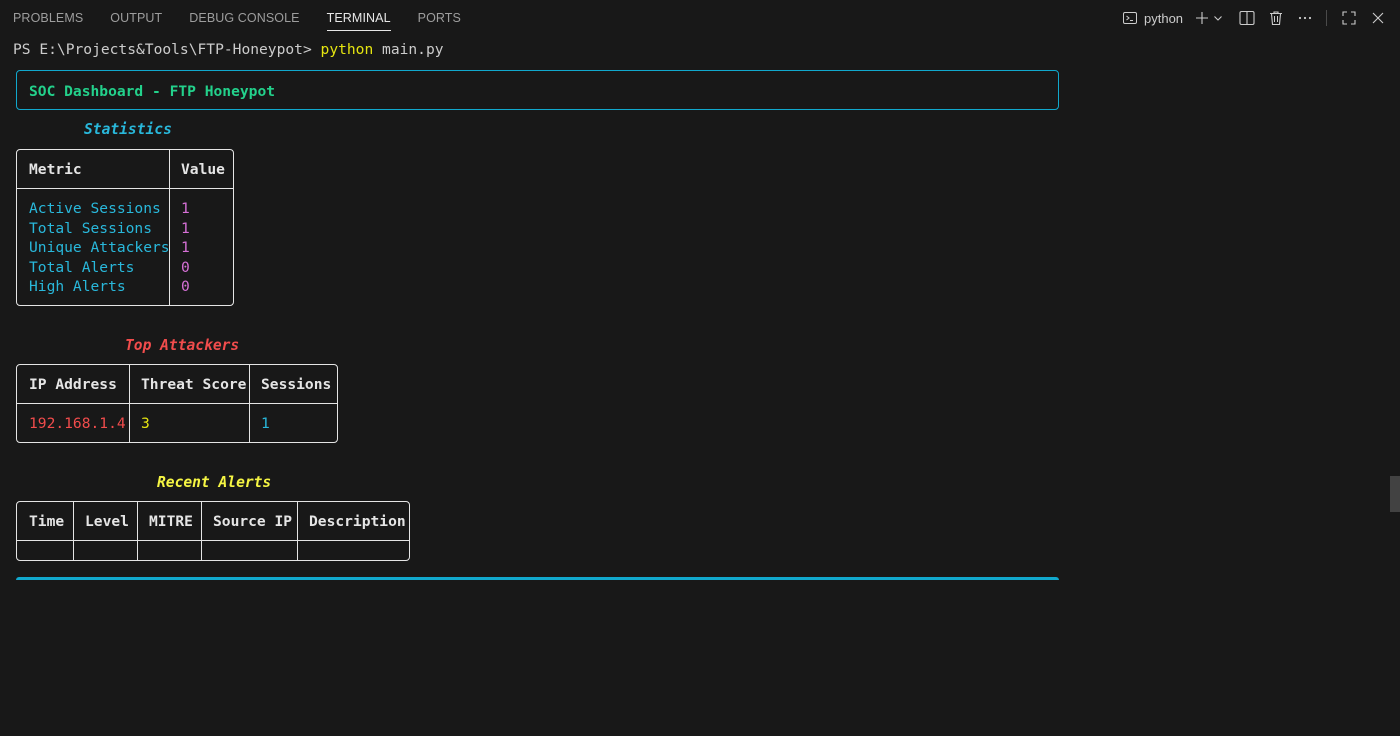 Image resolution: width=1400 pixels, height=736 pixels. I want to click on header-metric: Metric, so click(55, 169).